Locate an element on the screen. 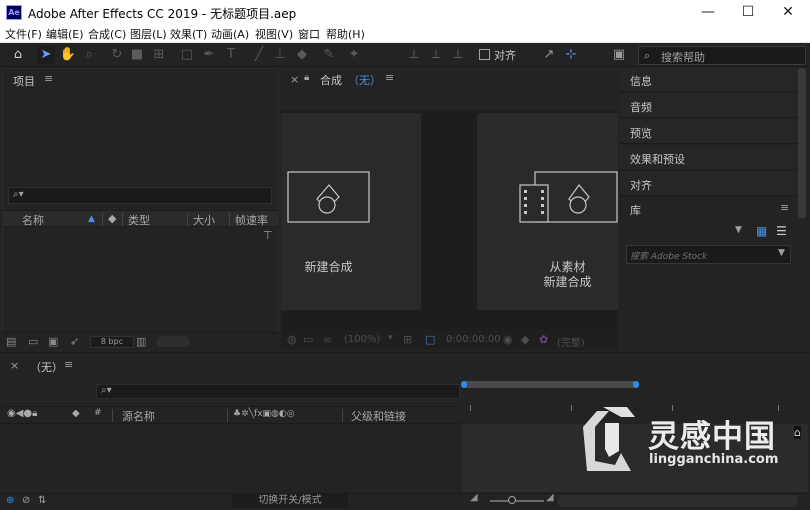  work-area-start-handle is located at coordinates (464, 384).